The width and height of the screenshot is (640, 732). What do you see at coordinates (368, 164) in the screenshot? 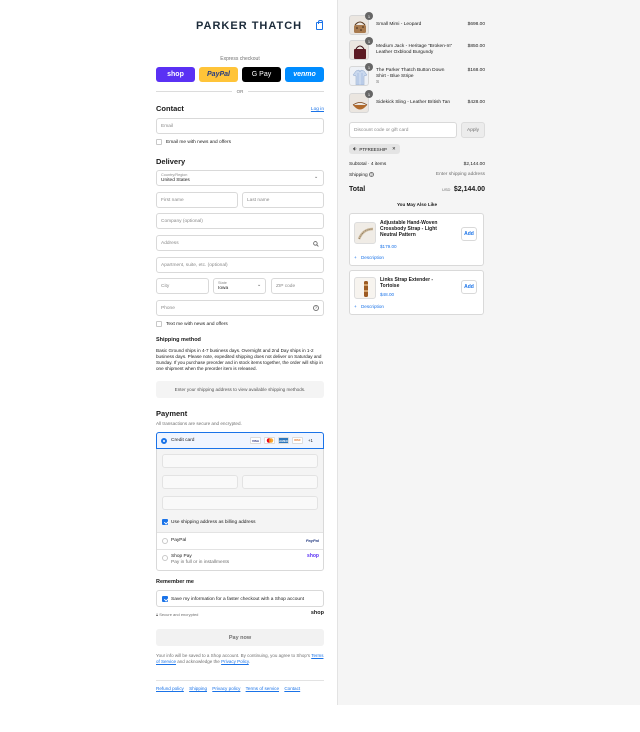
I see `subtotal-label: Subtotal · 4 items` at bounding box center [368, 164].